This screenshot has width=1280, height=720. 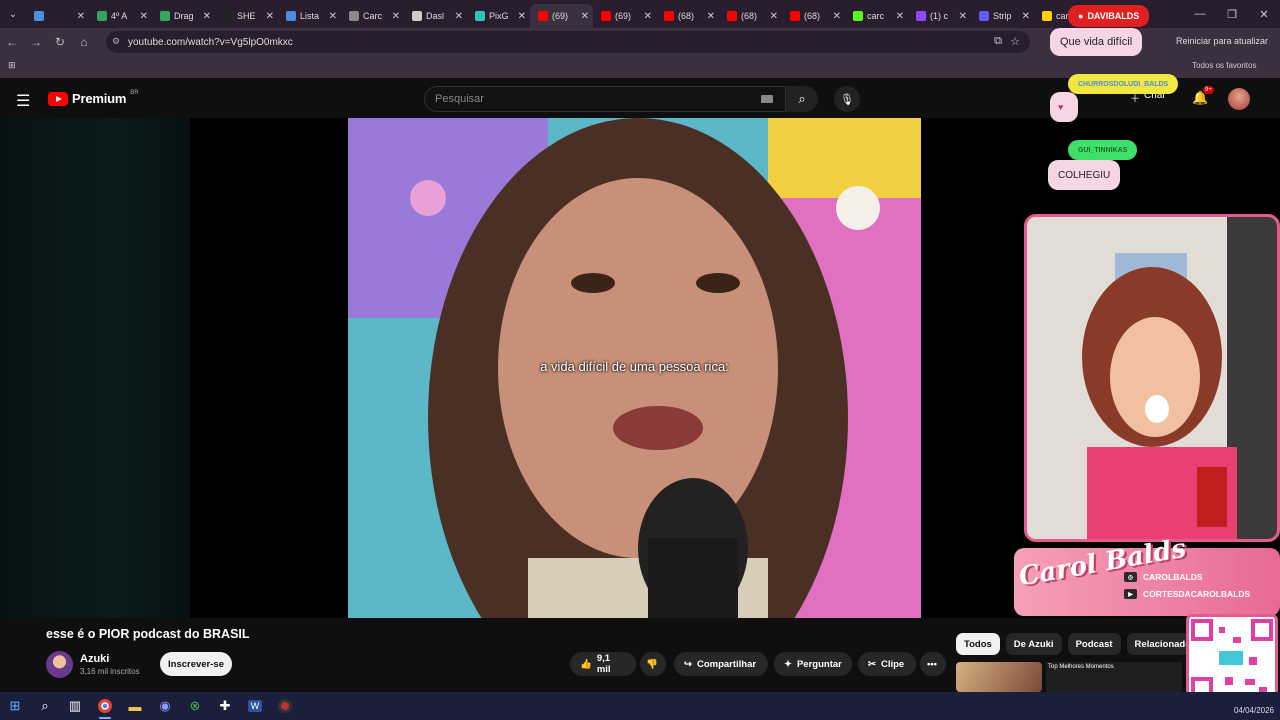 I want to click on voice-search-button: 🎙, so click(x=847, y=99).